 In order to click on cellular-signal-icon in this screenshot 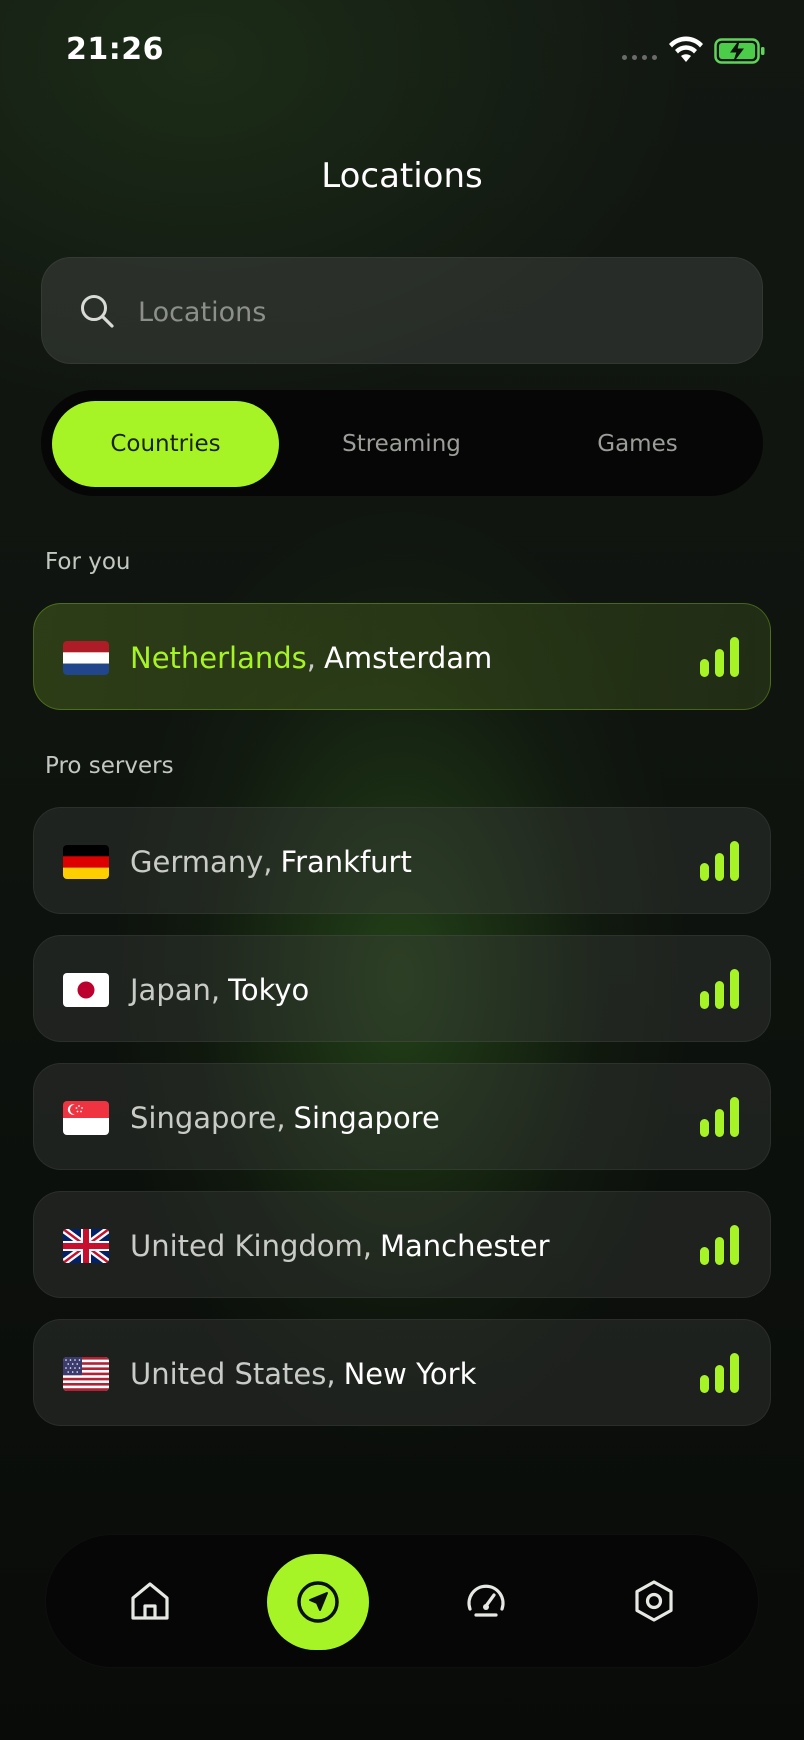, I will do `click(639, 57)`.